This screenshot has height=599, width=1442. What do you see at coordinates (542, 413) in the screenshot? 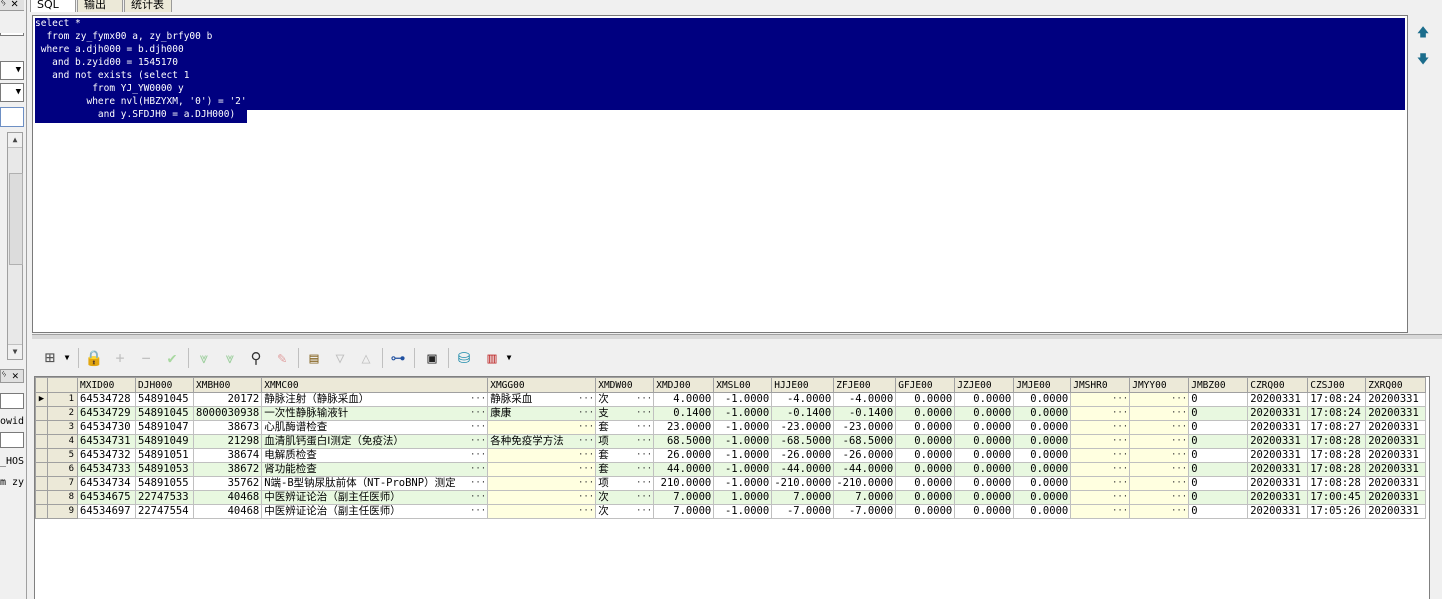
I see `cell-xmgg00: 康康 ···` at bounding box center [542, 413].